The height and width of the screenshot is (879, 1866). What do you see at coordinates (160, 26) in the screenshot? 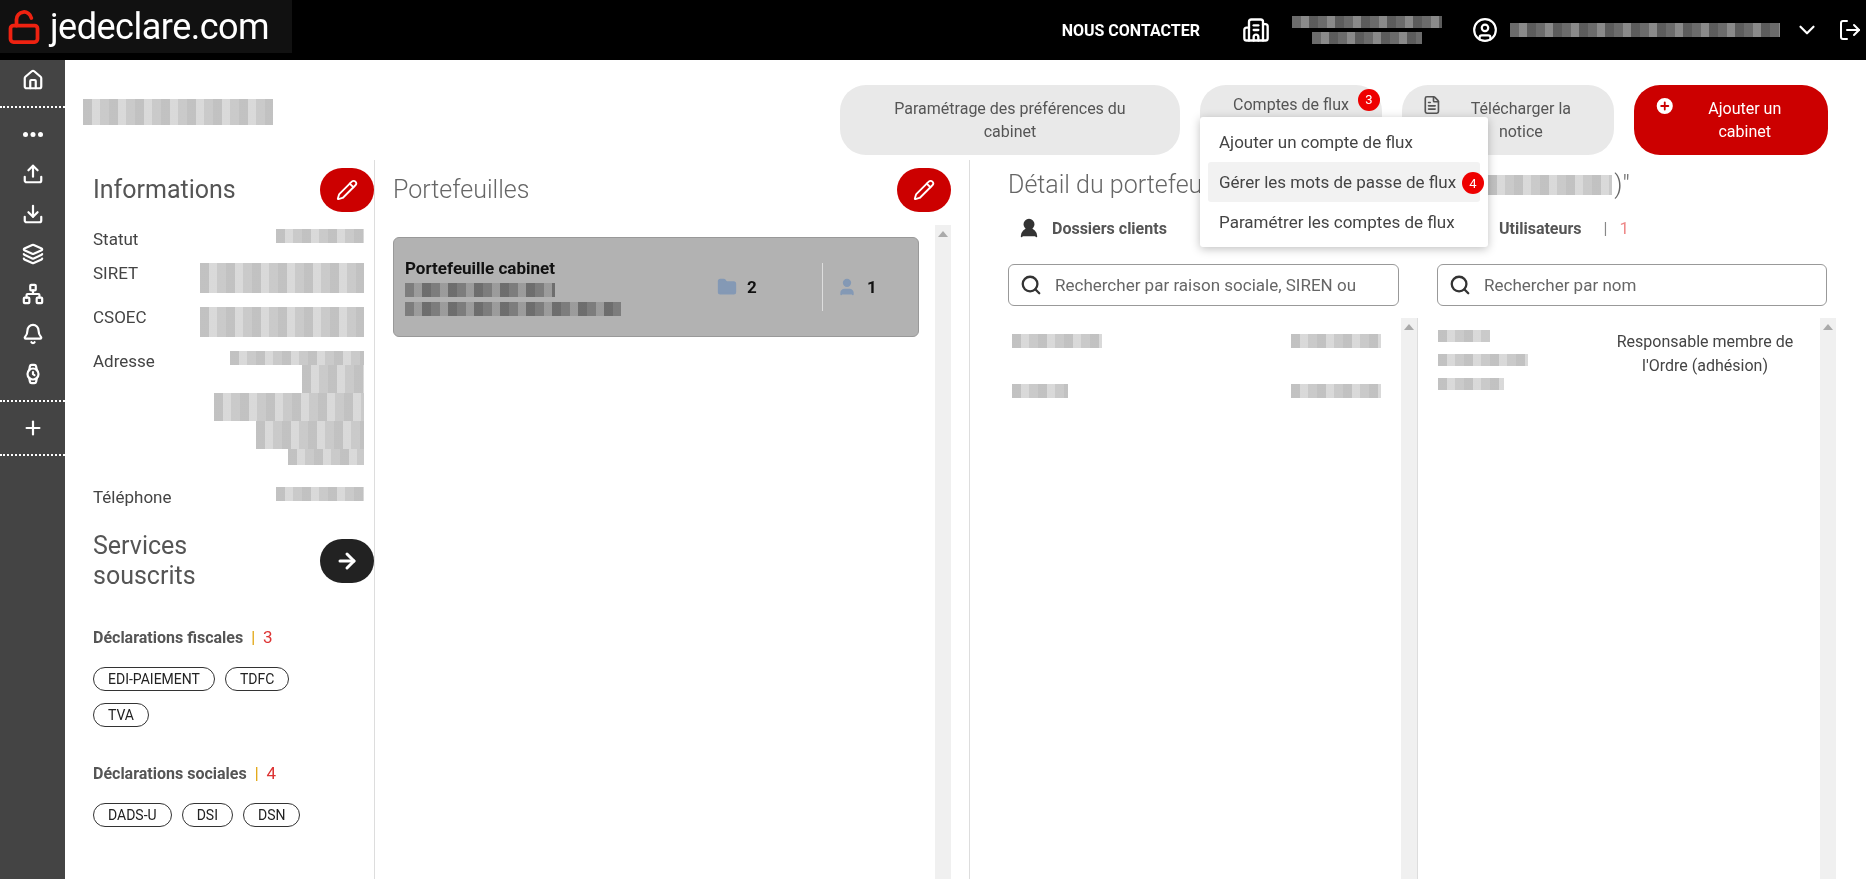
I see `logo-text: jedeclare.com` at bounding box center [160, 26].